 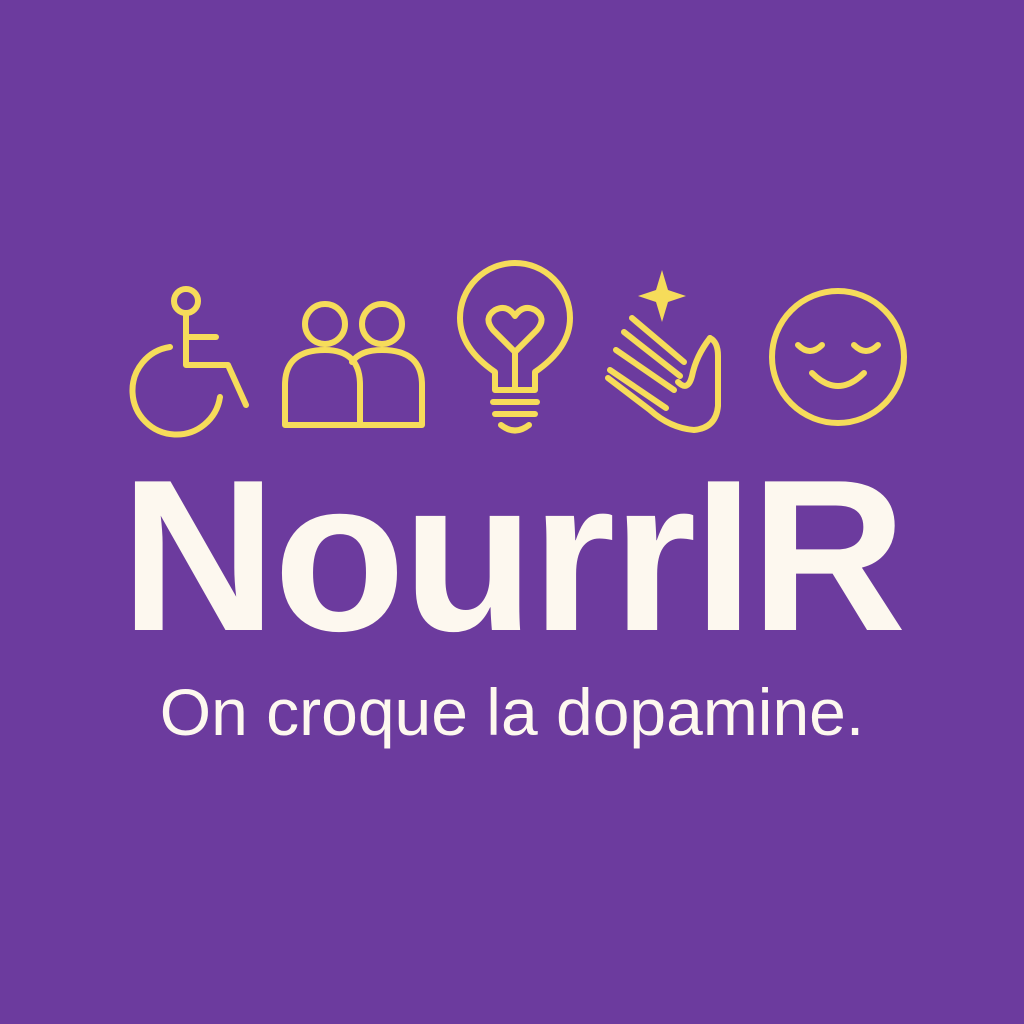 I want to click on heart-lightbulb-icon, so click(x=515, y=347).